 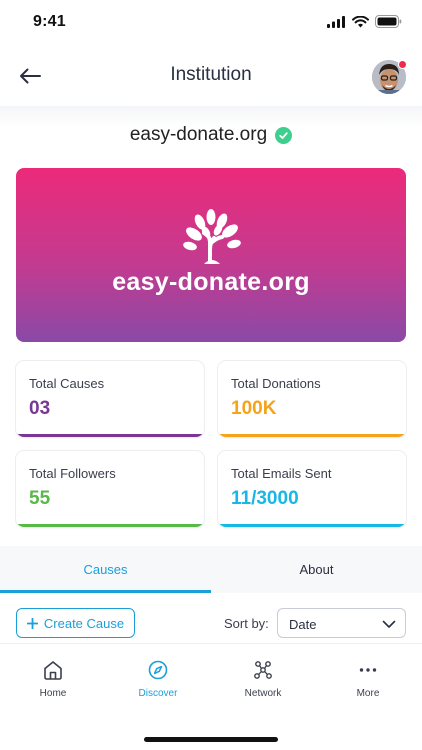 What do you see at coordinates (198, 134) in the screenshot?
I see `org-name: easy-donate.org` at bounding box center [198, 134].